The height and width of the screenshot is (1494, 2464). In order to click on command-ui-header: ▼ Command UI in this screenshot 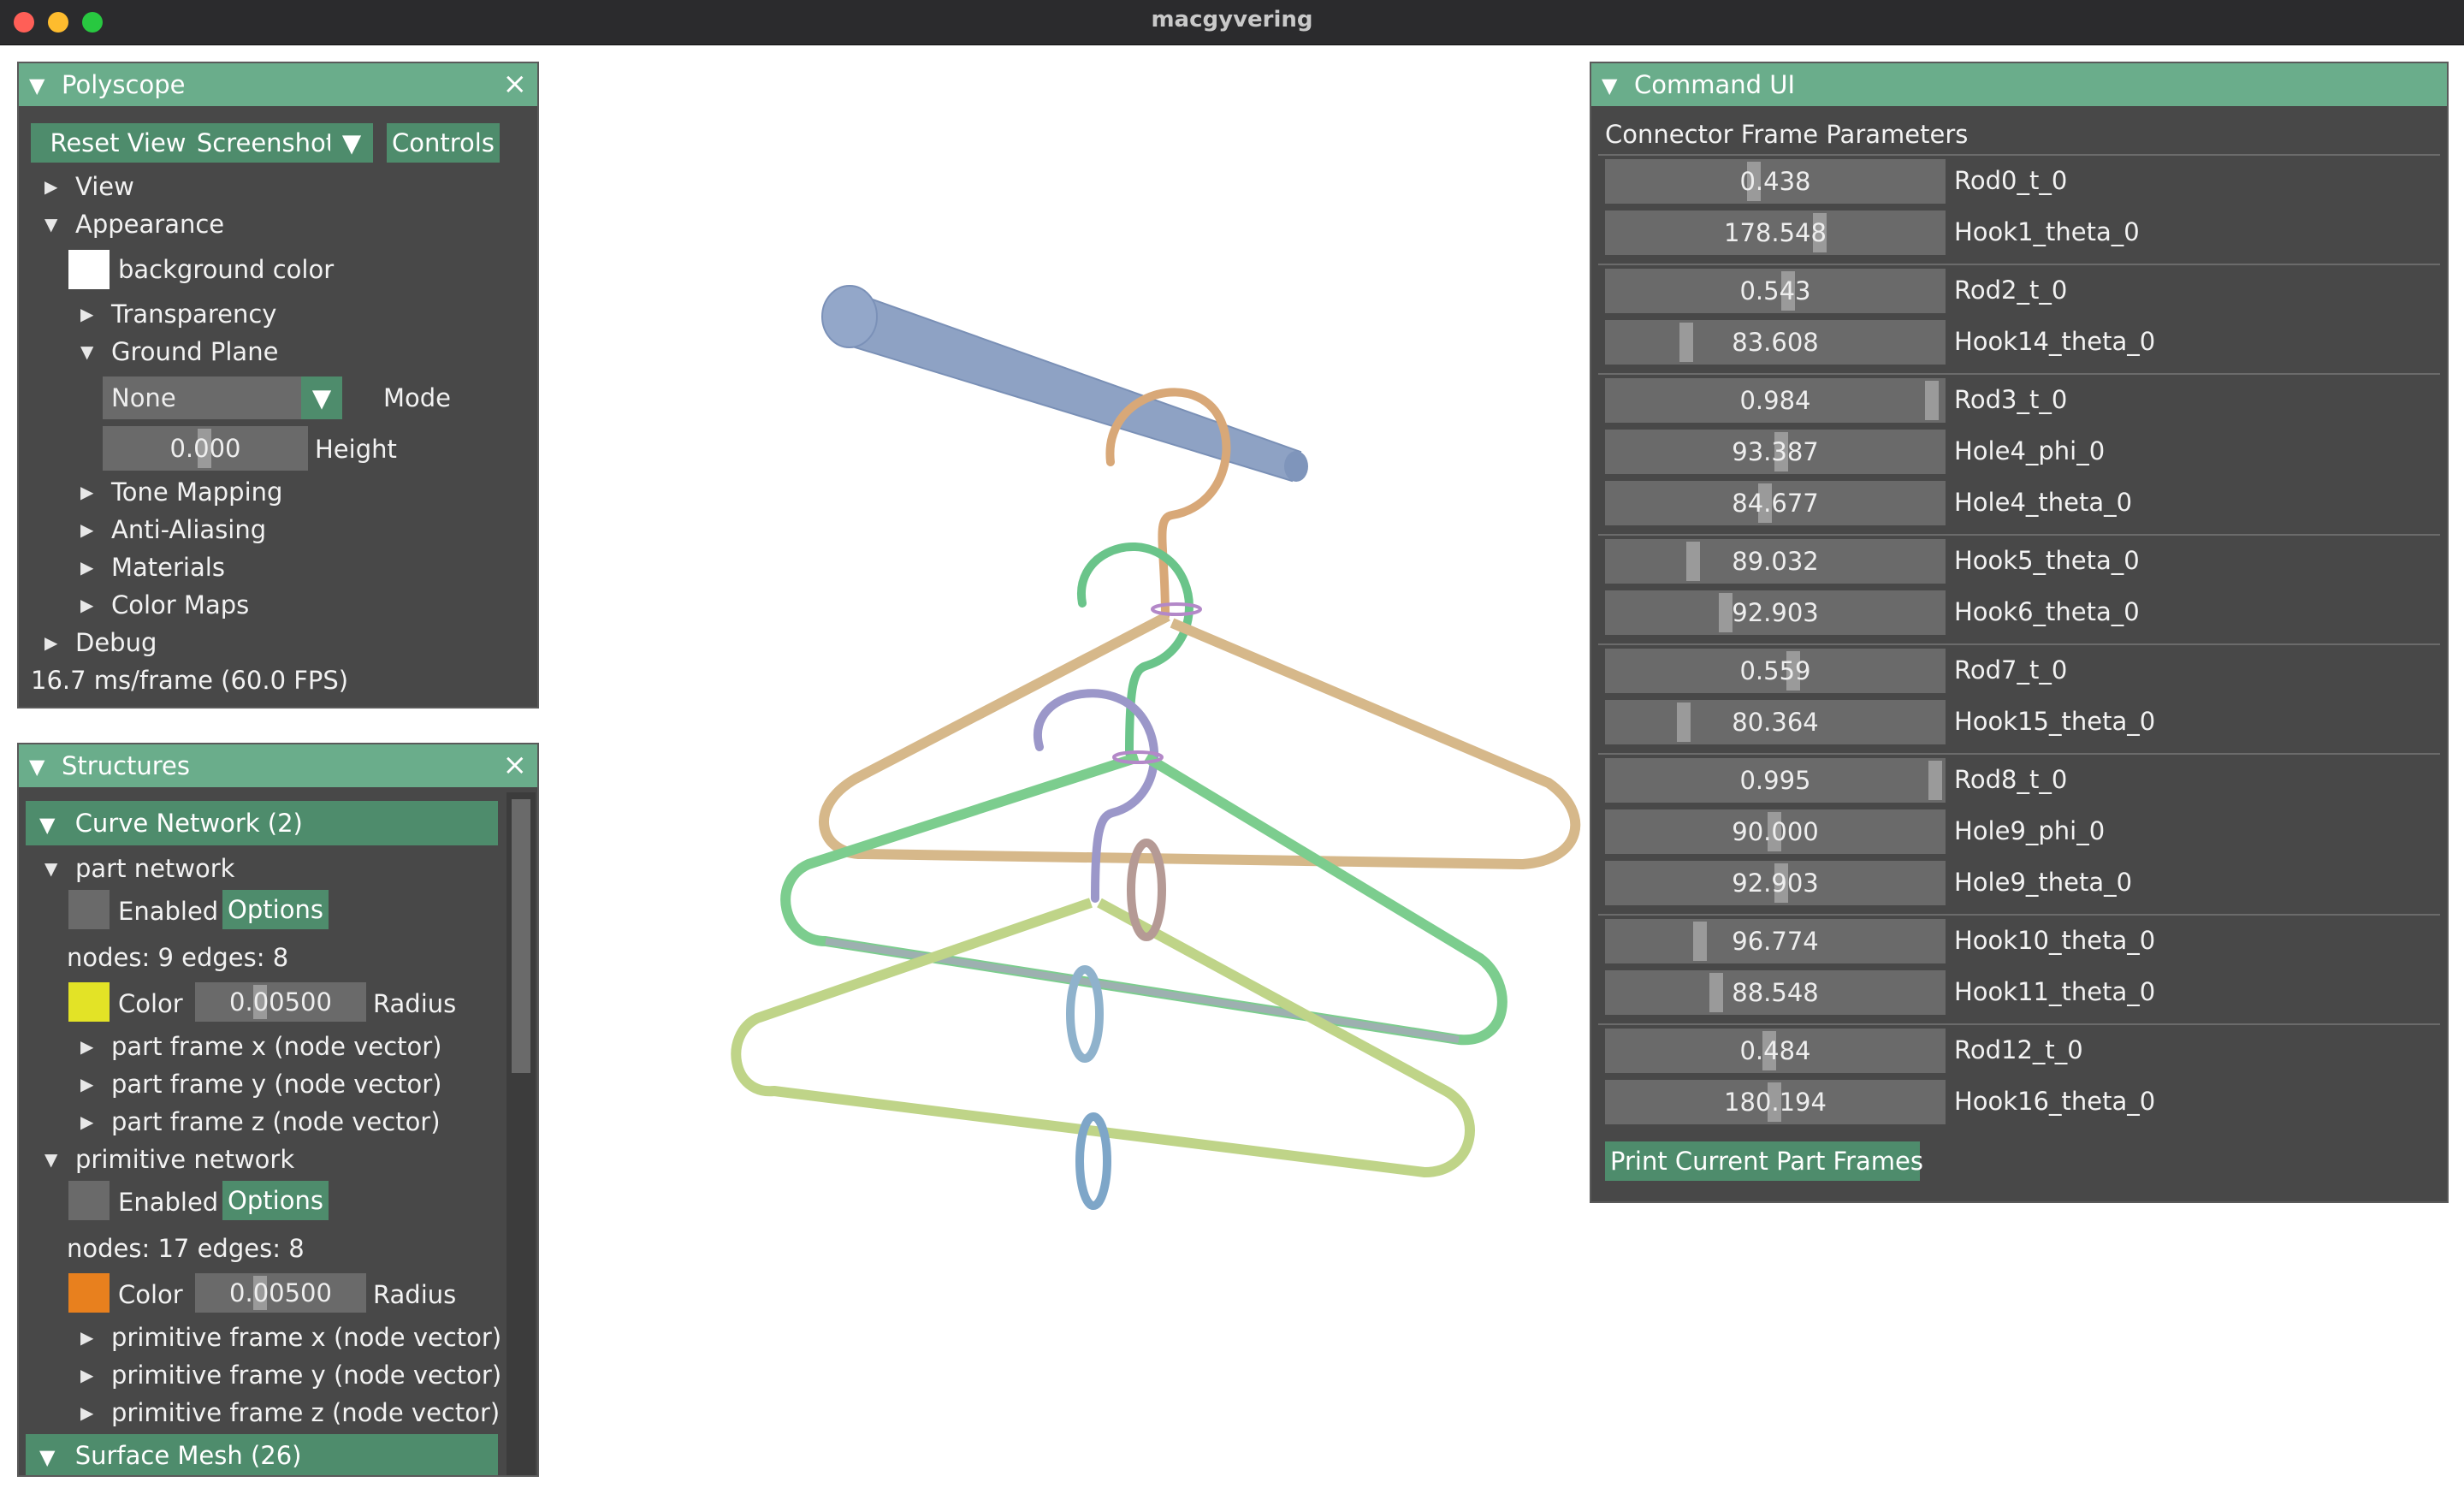, I will do `click(2019, 84)`.